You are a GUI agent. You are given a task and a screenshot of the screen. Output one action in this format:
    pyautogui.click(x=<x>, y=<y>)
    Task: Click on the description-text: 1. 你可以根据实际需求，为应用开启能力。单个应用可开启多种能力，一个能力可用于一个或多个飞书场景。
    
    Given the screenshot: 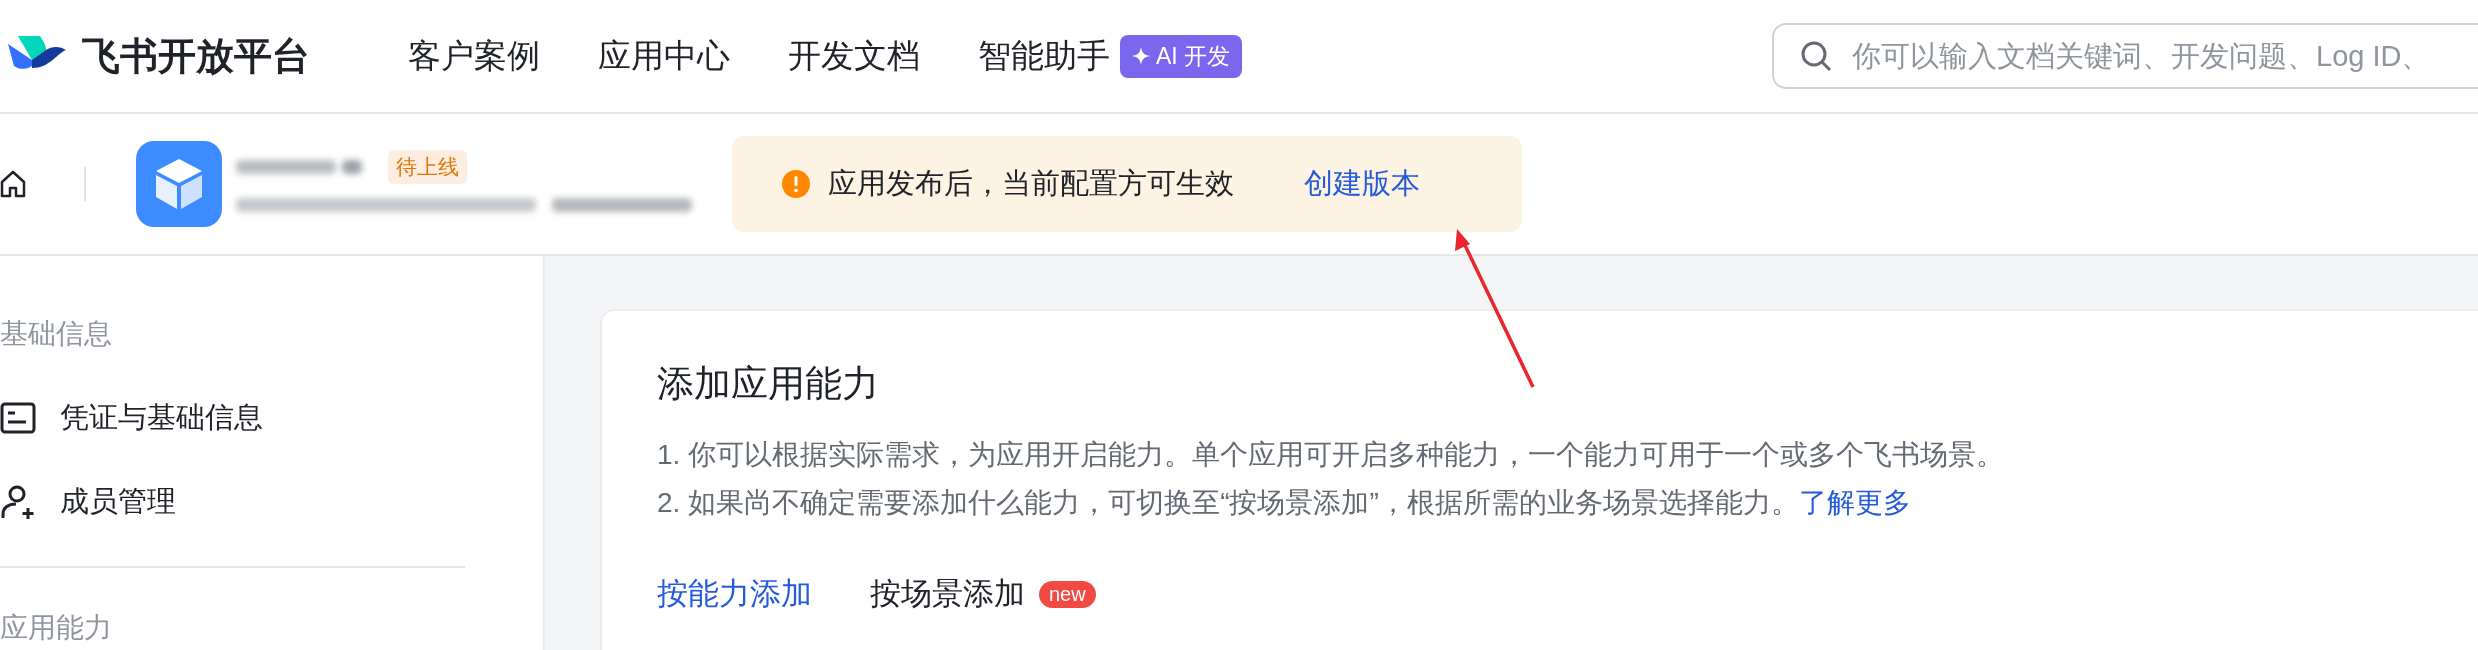 What is the action you would take?
    pyautogui.click(x=1331, y=455)
    